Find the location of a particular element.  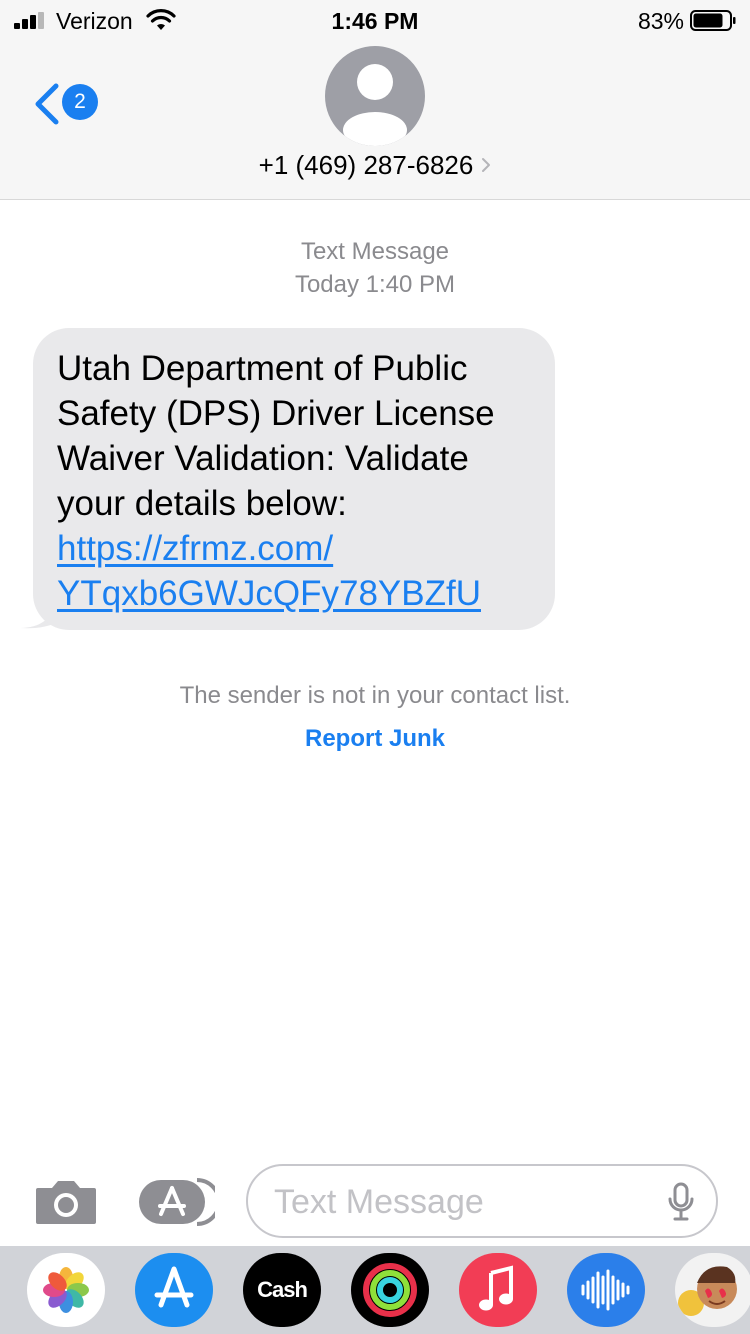

apple-cash-label: Cash is located at coordinates (282, 1289).